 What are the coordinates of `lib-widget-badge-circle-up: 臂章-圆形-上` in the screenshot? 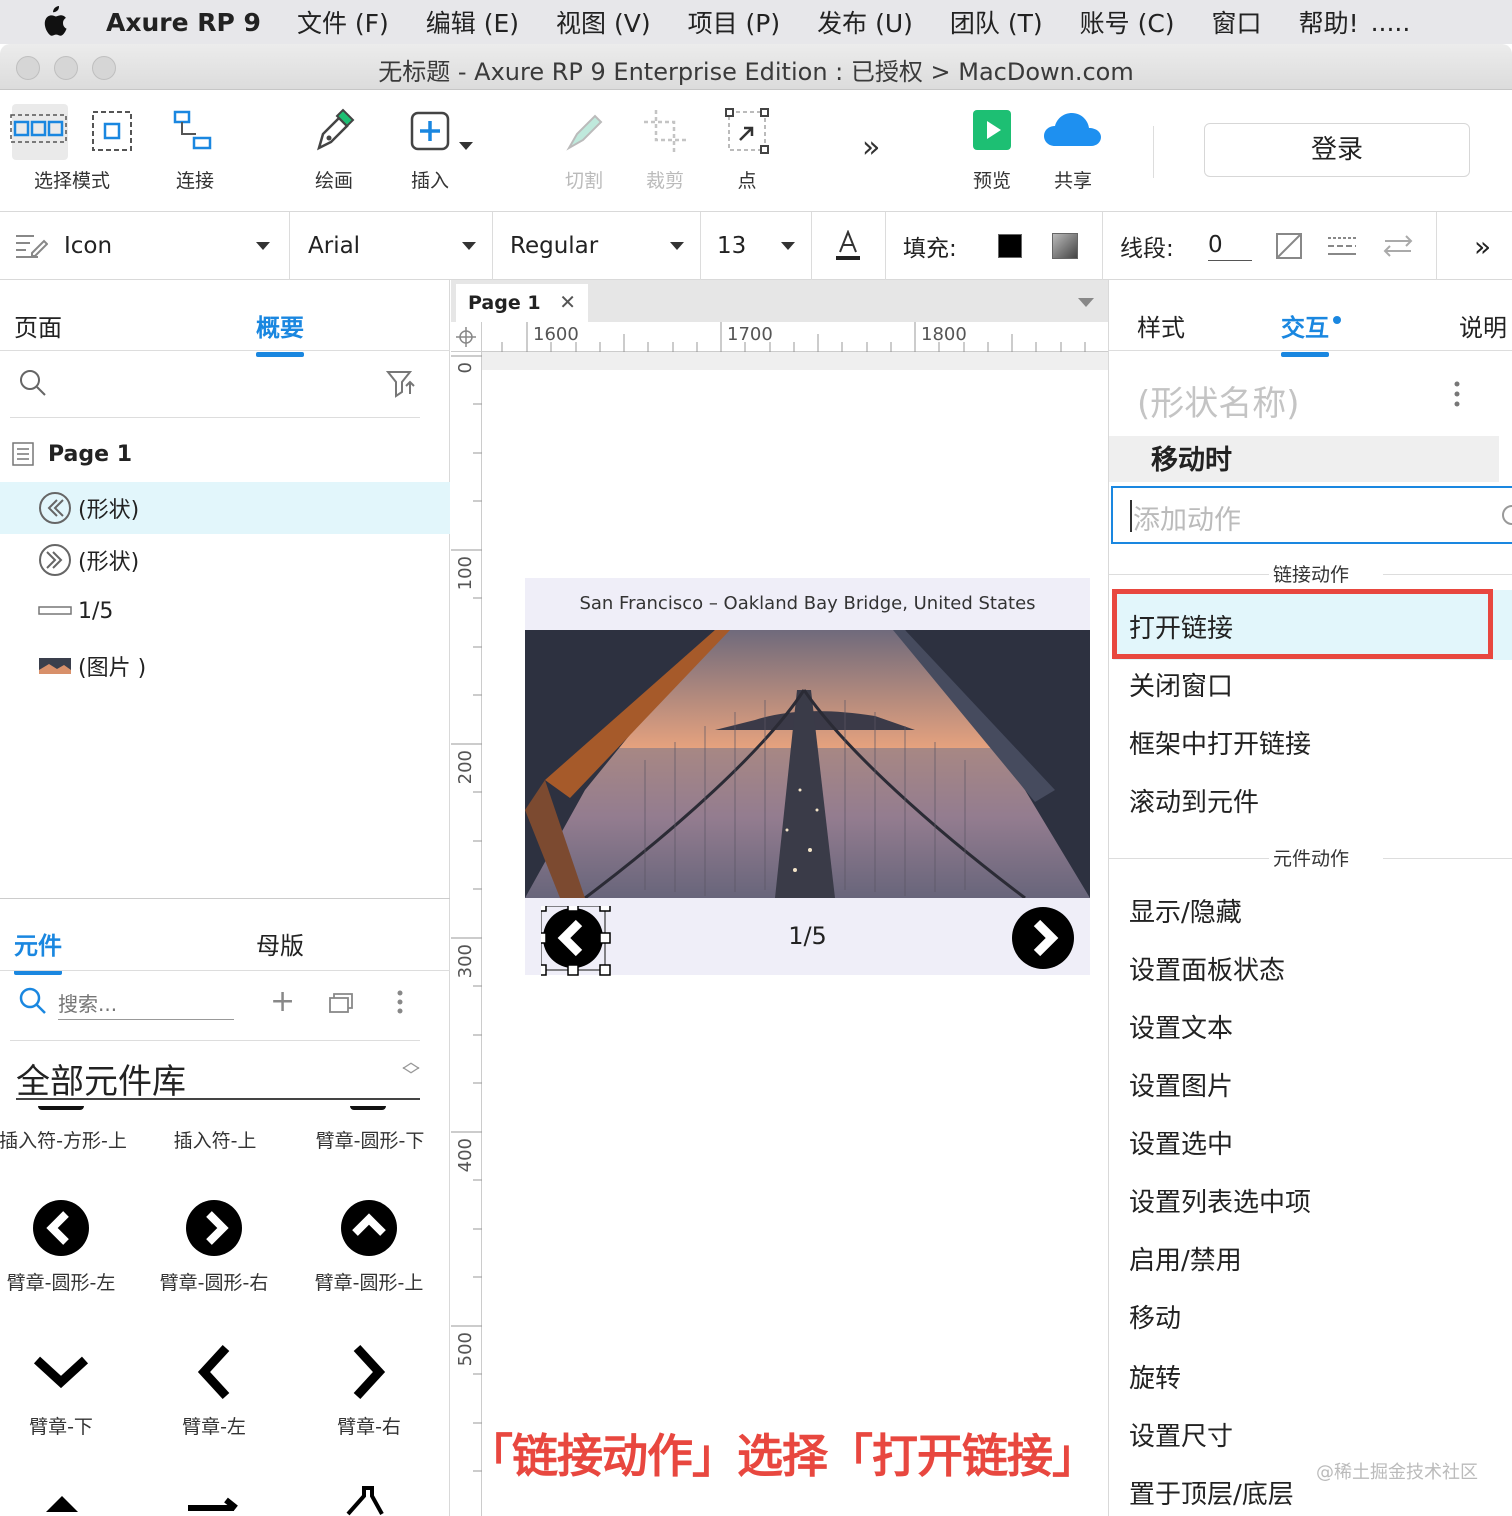 It's located at (369, 1246).